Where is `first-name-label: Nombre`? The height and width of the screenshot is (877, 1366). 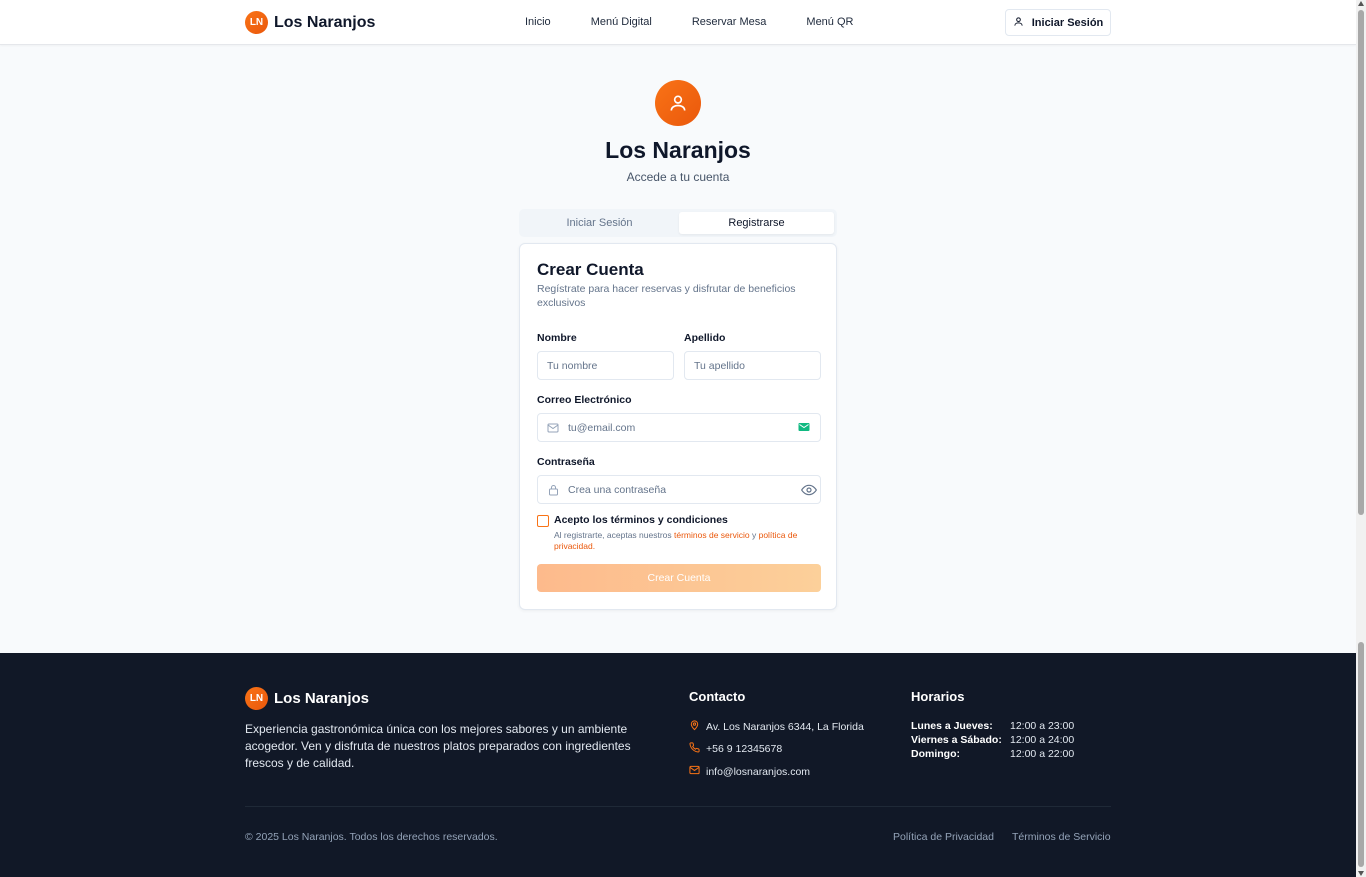 first-name-label: Nombre is located at coordinates (557, 338).